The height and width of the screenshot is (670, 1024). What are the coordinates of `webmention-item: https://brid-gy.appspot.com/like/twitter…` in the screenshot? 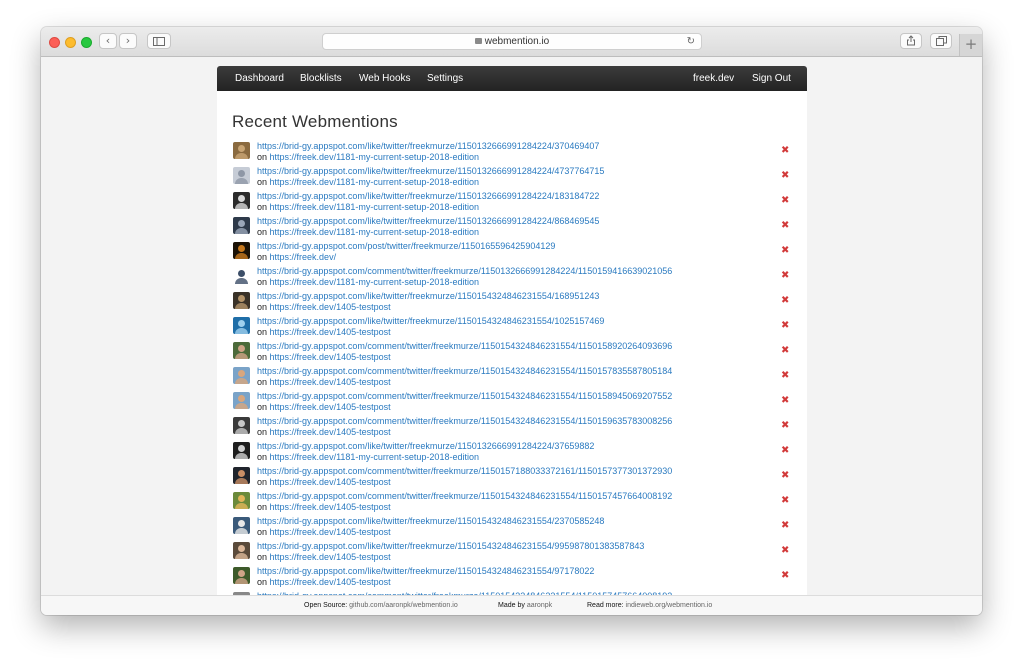 It's located at (513, 227).